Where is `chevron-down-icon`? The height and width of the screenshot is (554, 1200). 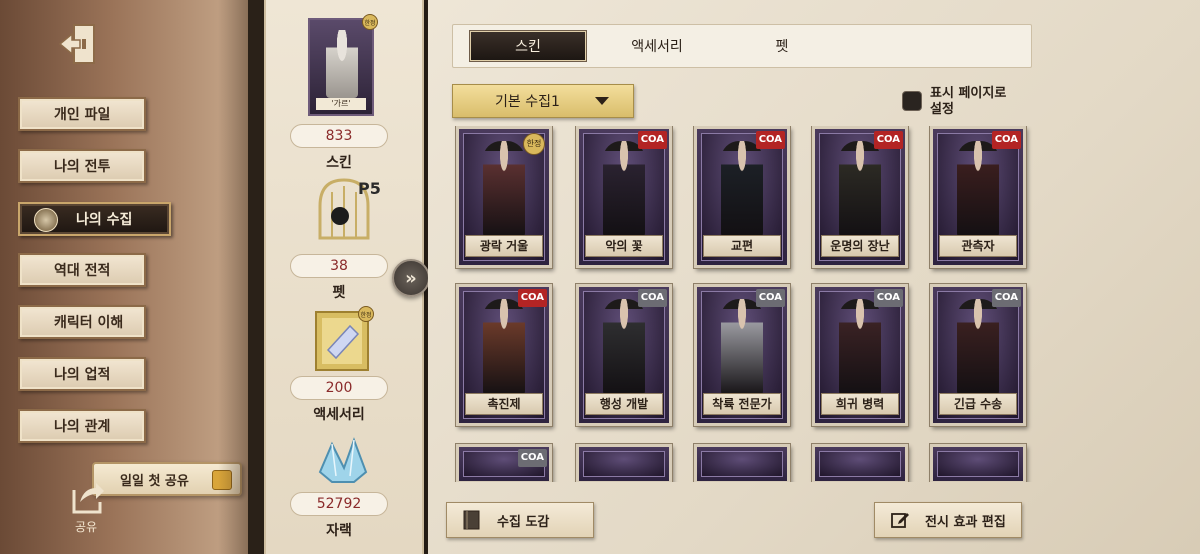 chevron-down-icon is located at coordinates (602, 101).